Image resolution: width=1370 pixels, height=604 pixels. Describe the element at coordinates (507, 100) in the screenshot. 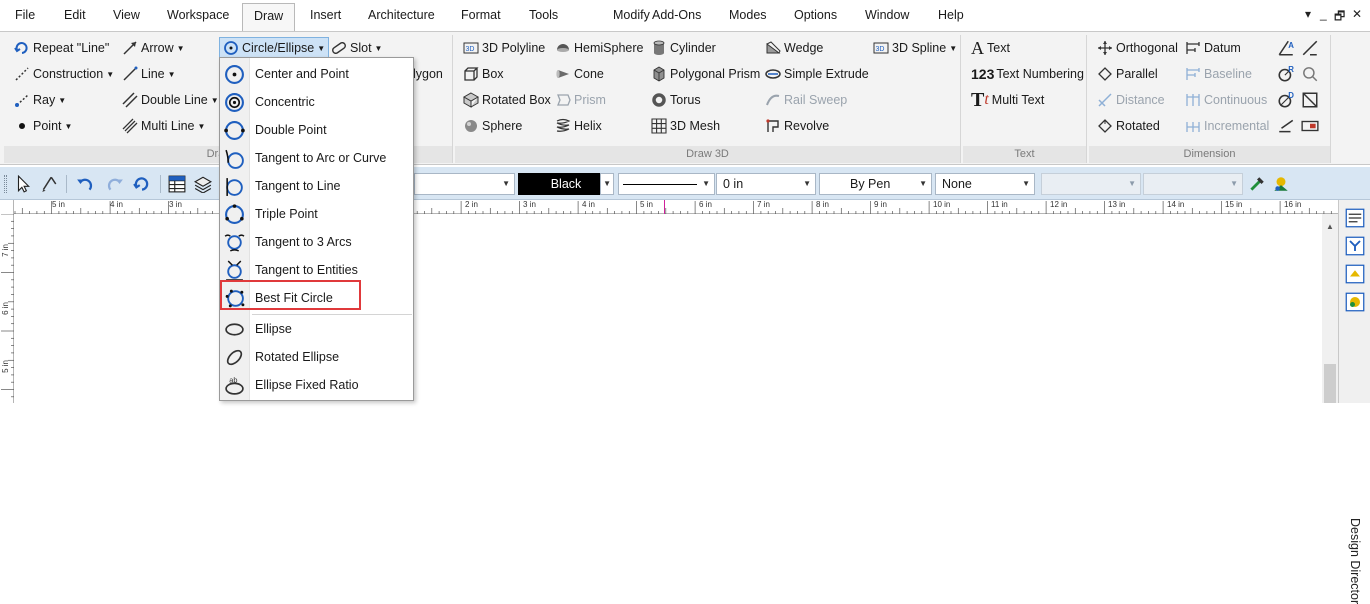

I see `rotated-box-button: Rotated Box` at that location.